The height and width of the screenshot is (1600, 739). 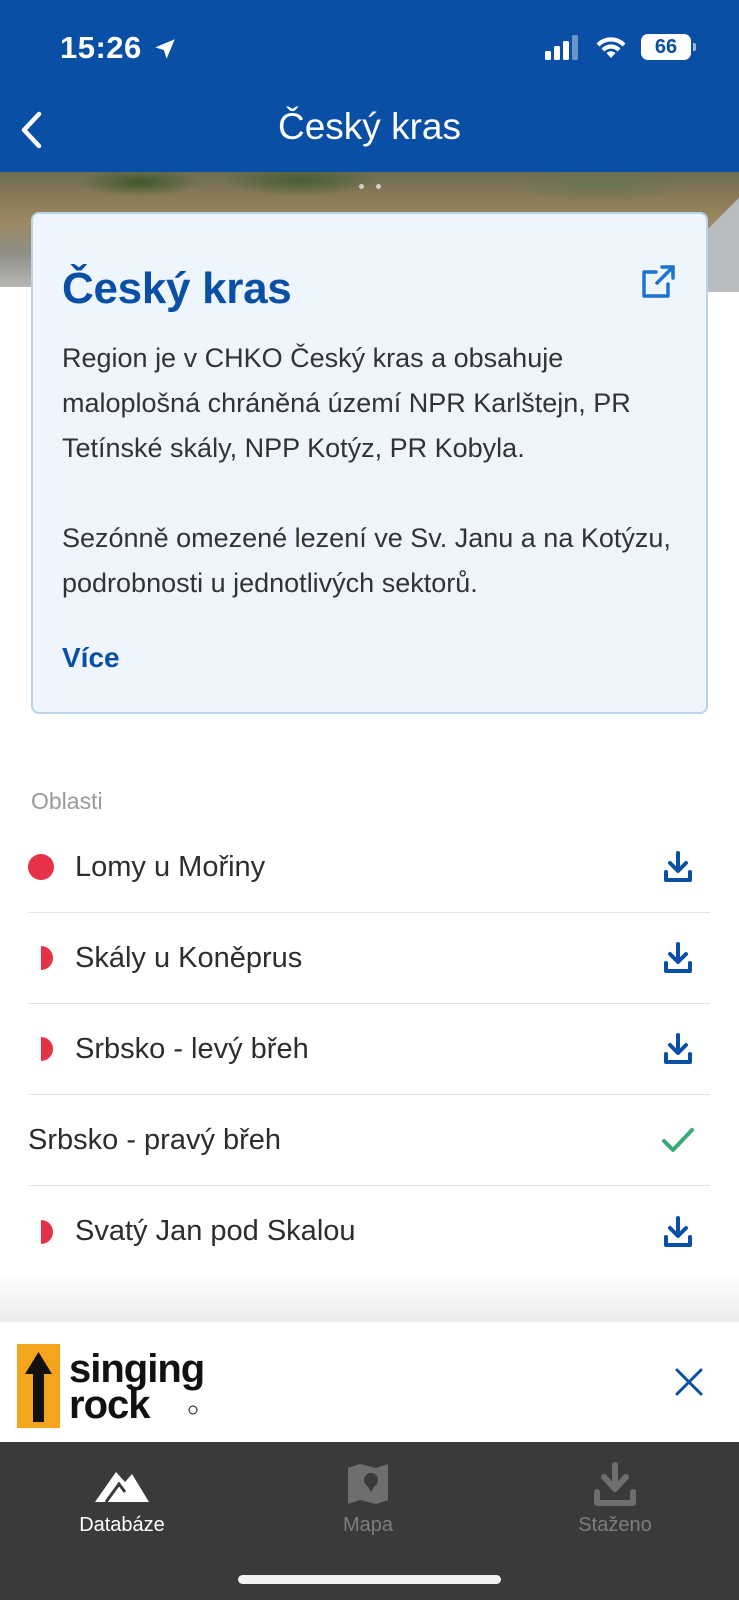 I want to click on external-link-icon, so click(x=658, y=282).